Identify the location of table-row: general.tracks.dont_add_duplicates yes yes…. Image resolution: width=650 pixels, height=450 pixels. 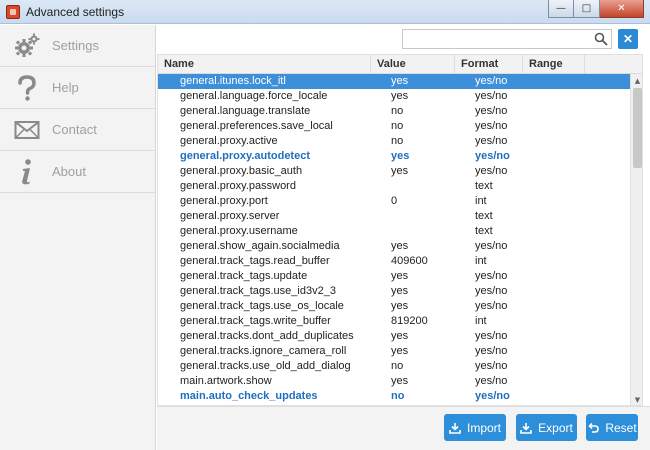
(394, 336).